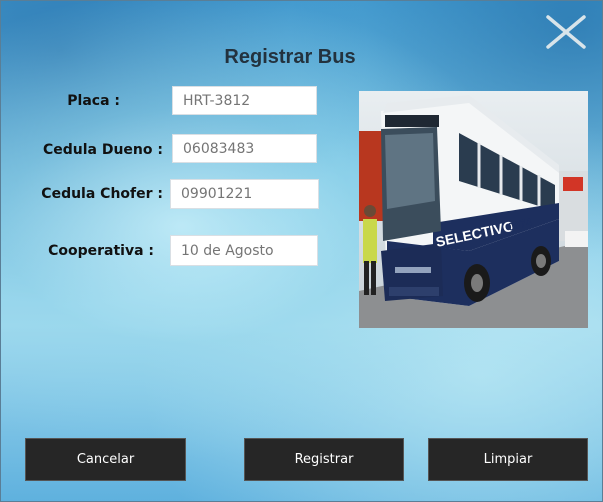 The height and width of the screenshot is (502, 603). I want to click on placa-input, so click(244, 100).